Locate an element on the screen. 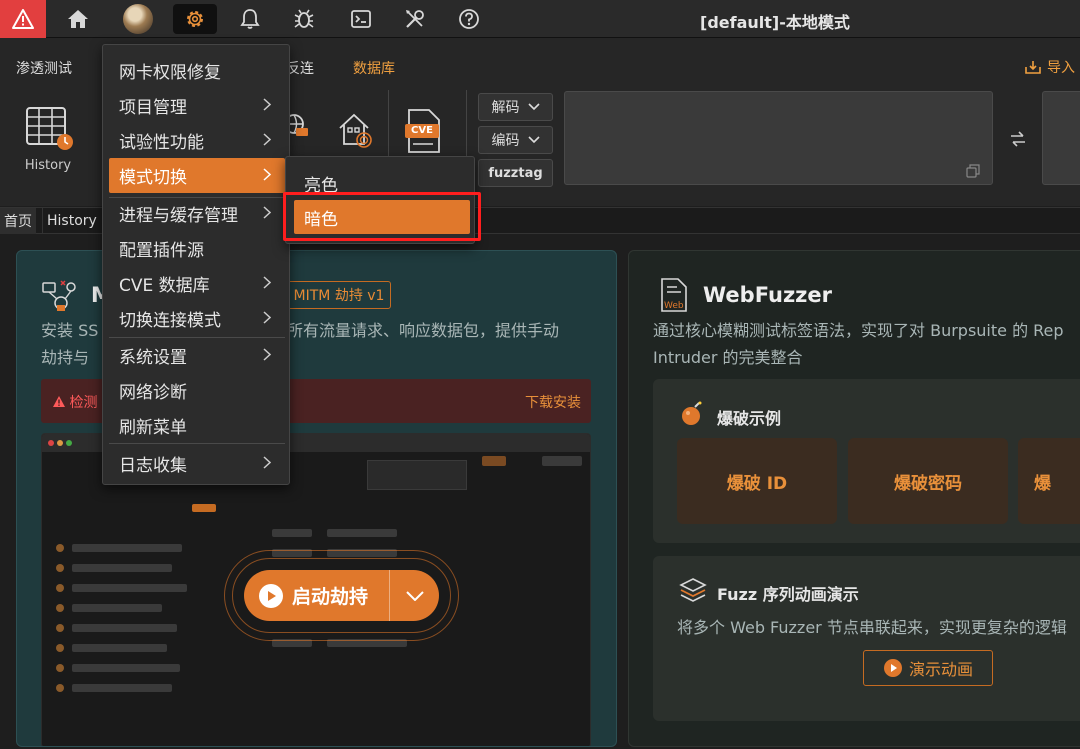 The width and height of the screenshot is (1080, 749). menu-item-network-diagnosis: 网络诊断 is located at coordinates (197, 390).